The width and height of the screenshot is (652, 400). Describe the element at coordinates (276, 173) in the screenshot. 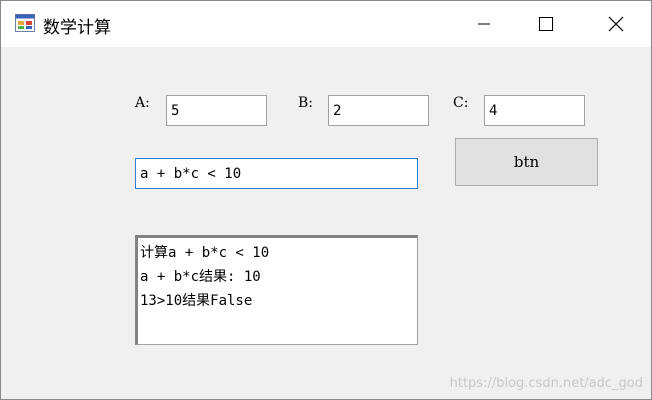

I see `expression-input` at that location.